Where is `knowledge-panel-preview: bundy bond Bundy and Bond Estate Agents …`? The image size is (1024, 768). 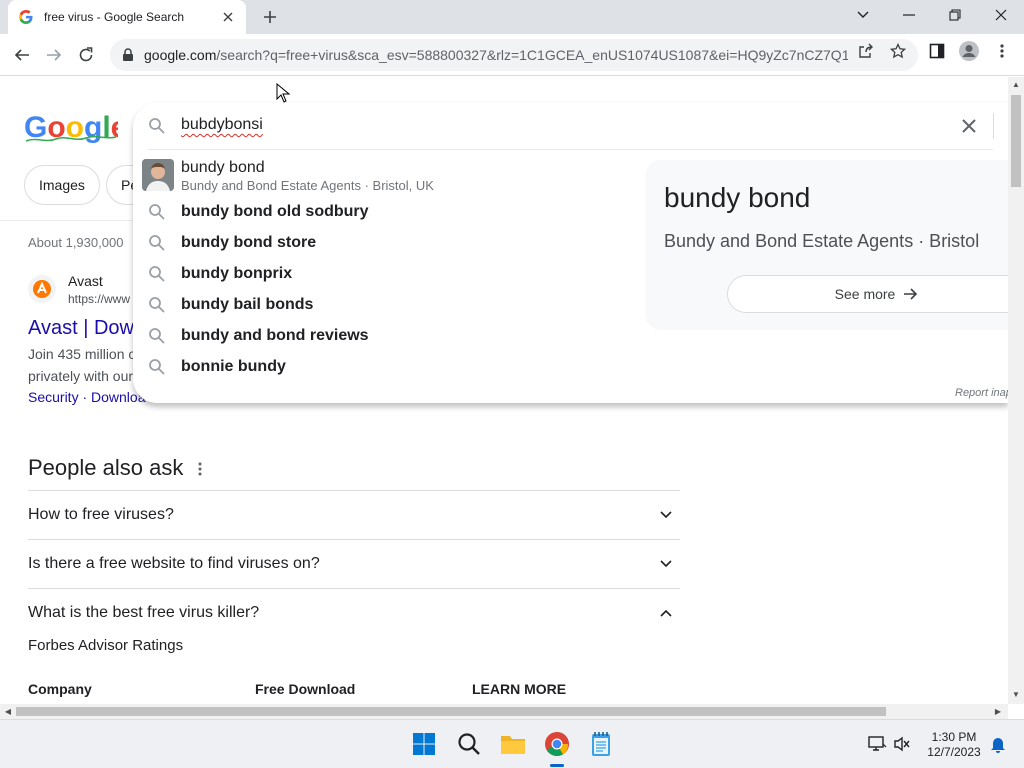
knowledge-panel-preview: bundy bond Bundy and Bond Estate Agents … is located at coordinates (834, 245).